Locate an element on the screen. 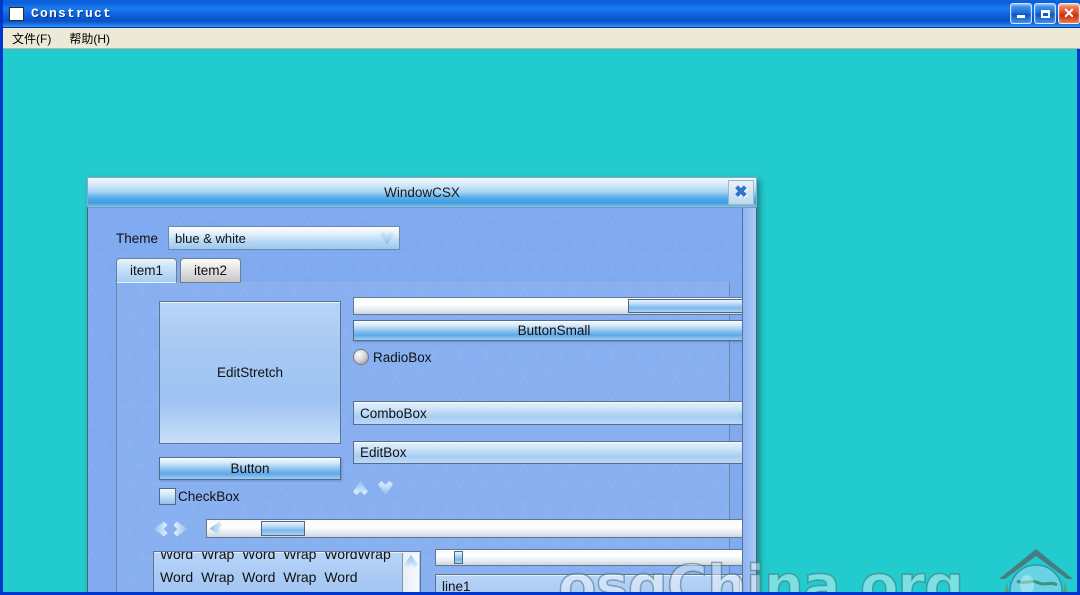 The image size is (1080, 595). close-button: ✕ is located at coordinates (1069, 13).